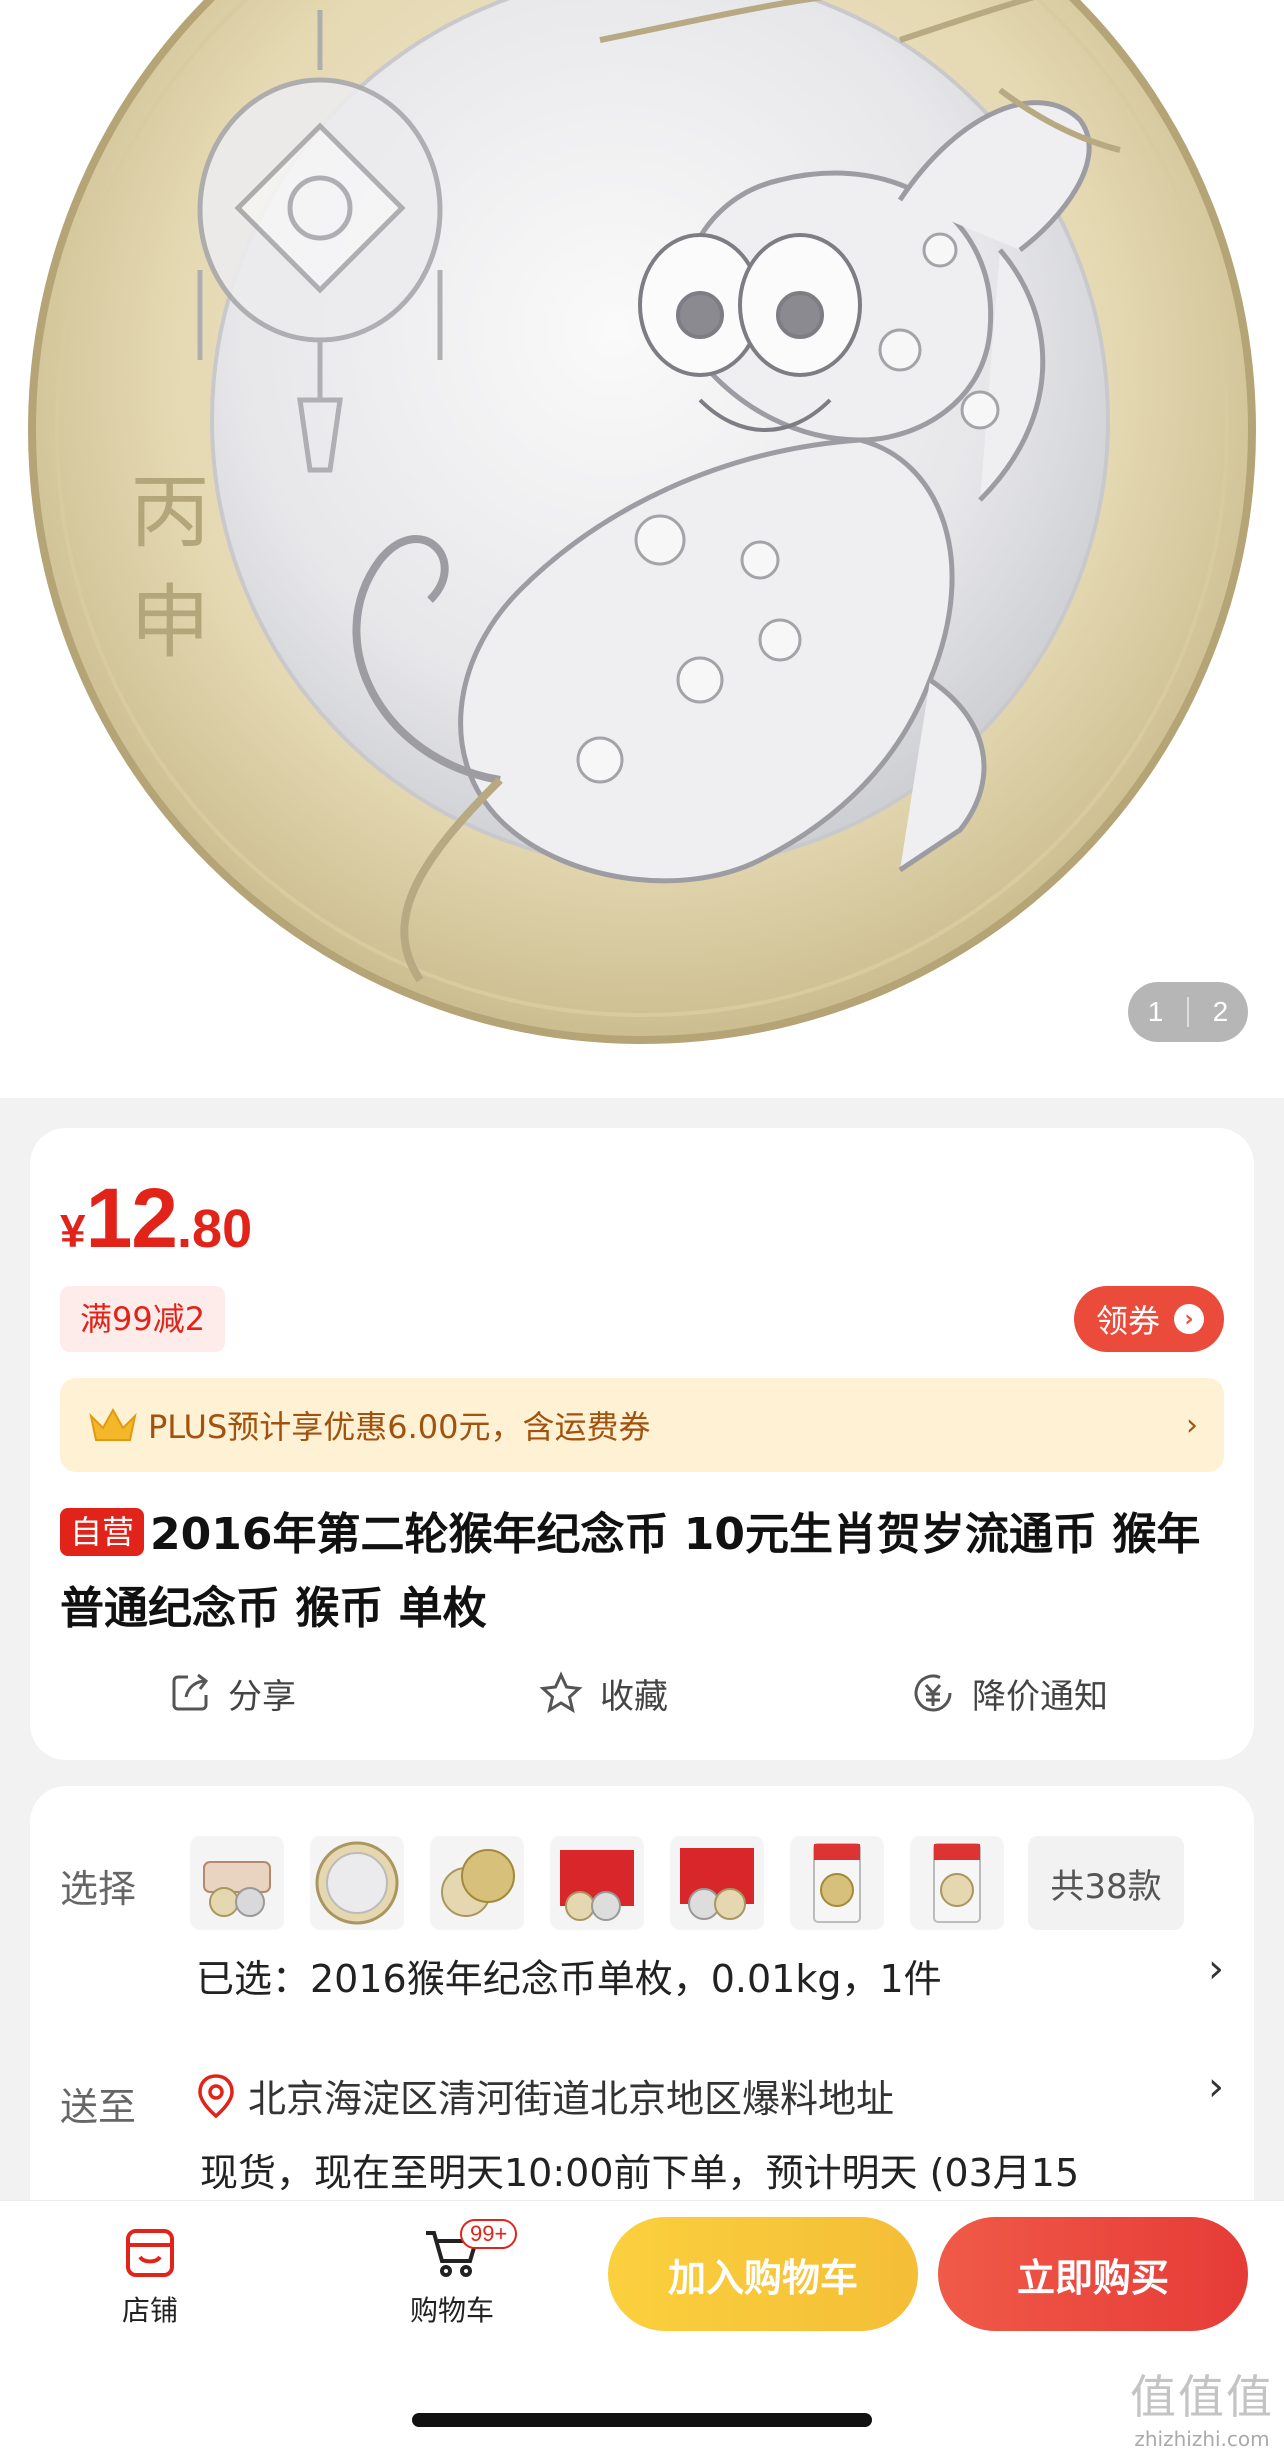  What do you see at coordinates (102, 1532) in the screenshot?
I see `self-operated-badge: 自营` at bounding box center [102, 1532].